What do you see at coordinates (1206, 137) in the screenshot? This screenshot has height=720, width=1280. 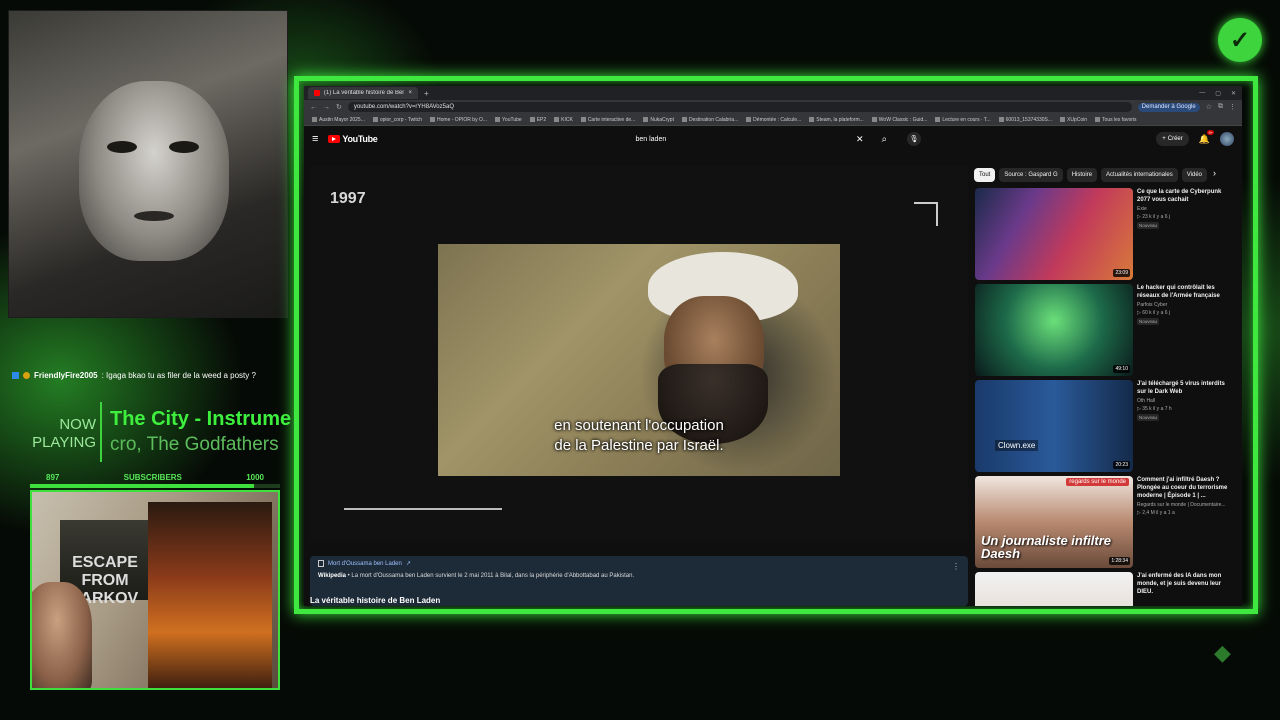 I see `notifications-icon: 🔔 9+` at bounding box center [1206, 137].